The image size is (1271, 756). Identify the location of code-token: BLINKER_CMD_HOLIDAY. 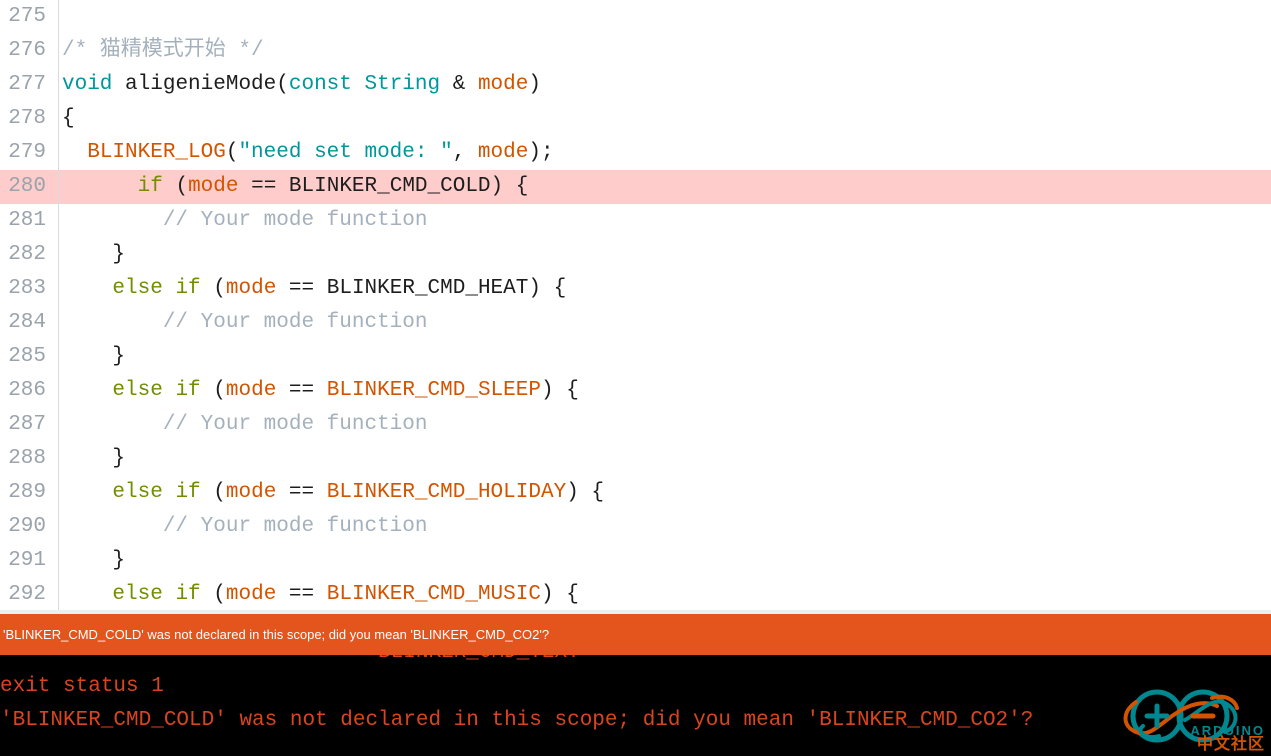
(446, 492).